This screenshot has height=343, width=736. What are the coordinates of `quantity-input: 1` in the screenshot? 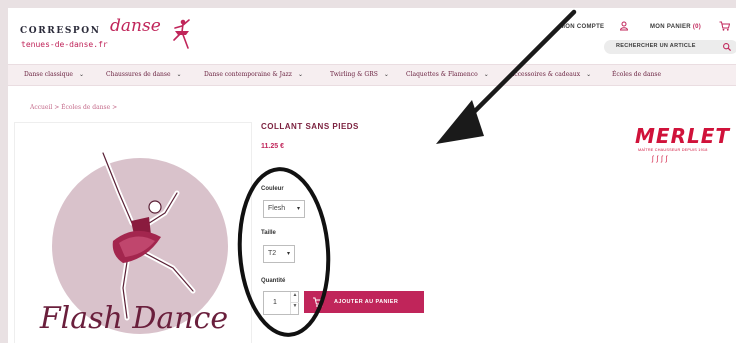 It's located at (275, 302).